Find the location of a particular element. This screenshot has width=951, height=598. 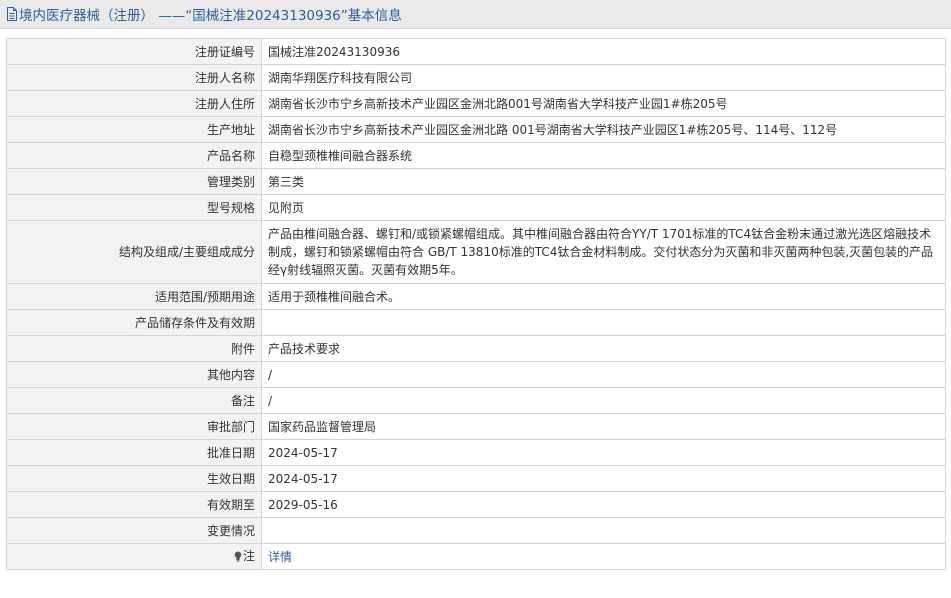

table-row: 有效期至 2029-05-16 is located at coordinates (476, 504).